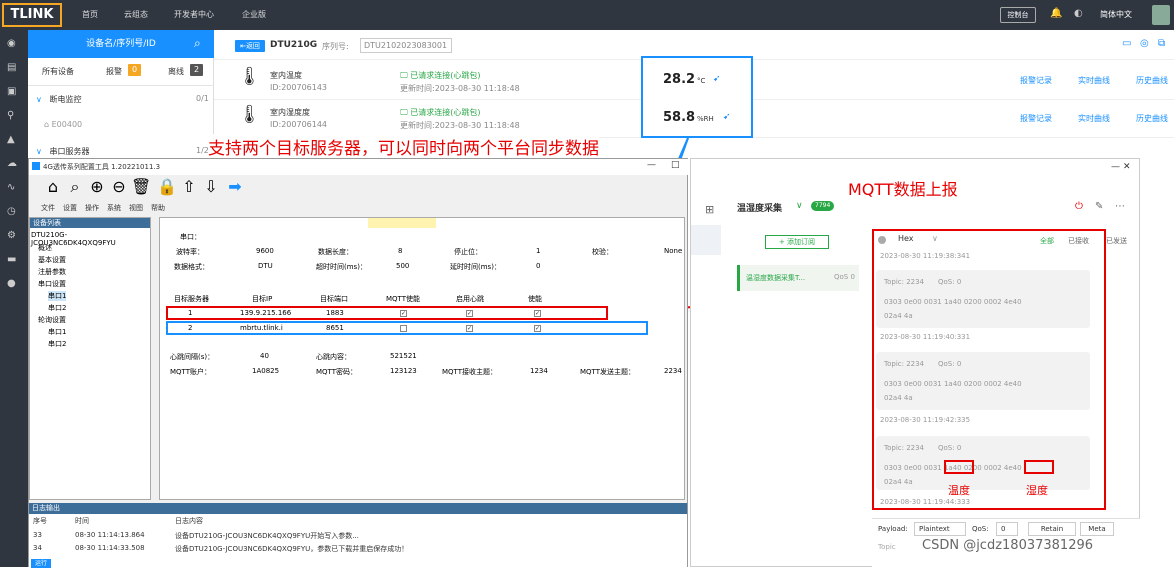 The height and width of the screenshot is (568, 1174). Describe the element at coordinates (265, 251) in the screenshot. I see `grid-value: 9600` at that location.